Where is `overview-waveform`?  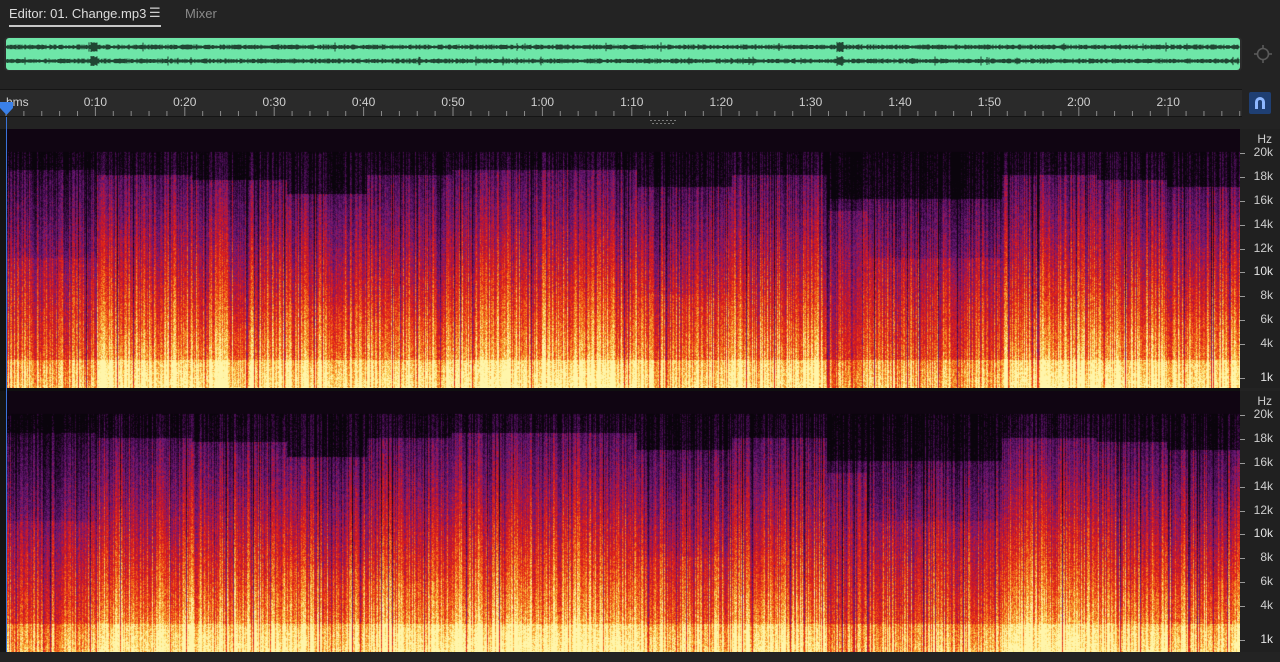 overview-waveform is located at coordinates (623, 54).